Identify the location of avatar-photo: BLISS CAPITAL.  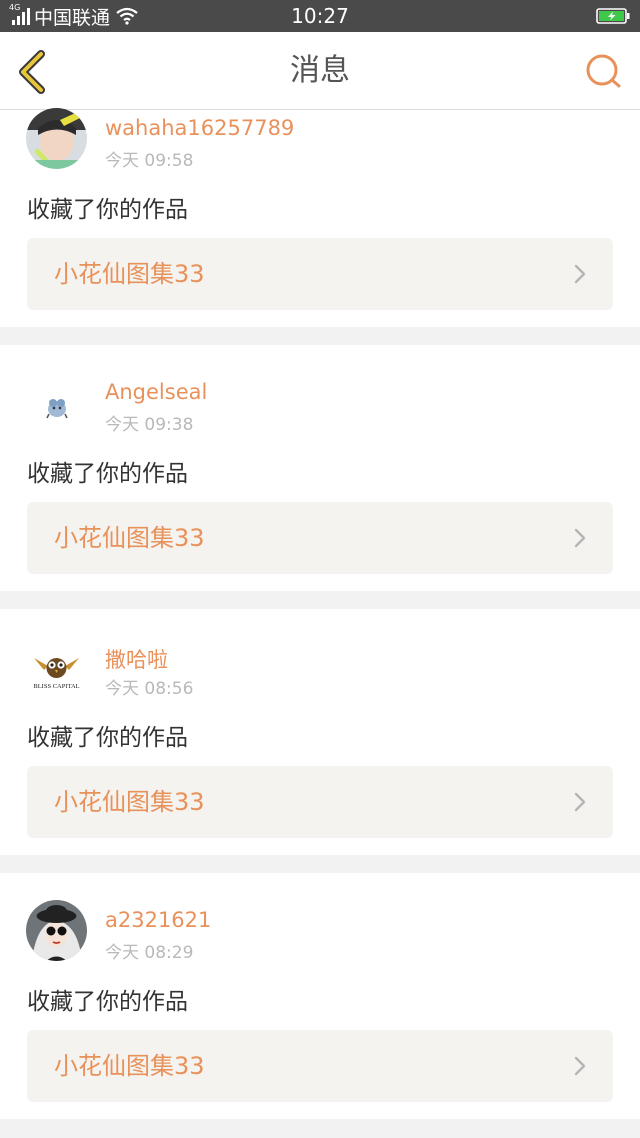
(56, 670).